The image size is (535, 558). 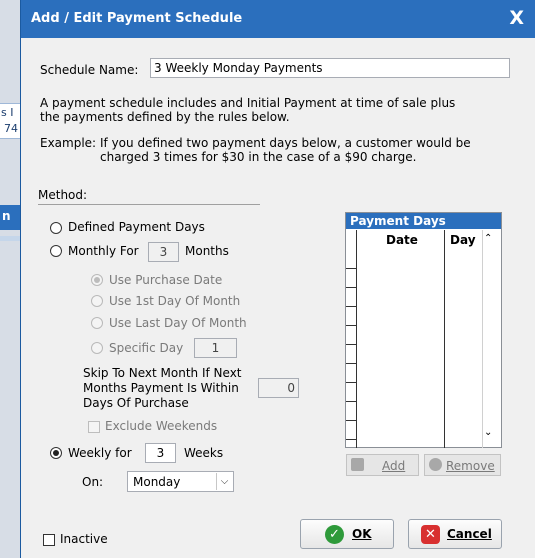 What do you see at coordinates (444, 339) in the screenshot?
I see `column-divider` at bounding box center [444, 339].